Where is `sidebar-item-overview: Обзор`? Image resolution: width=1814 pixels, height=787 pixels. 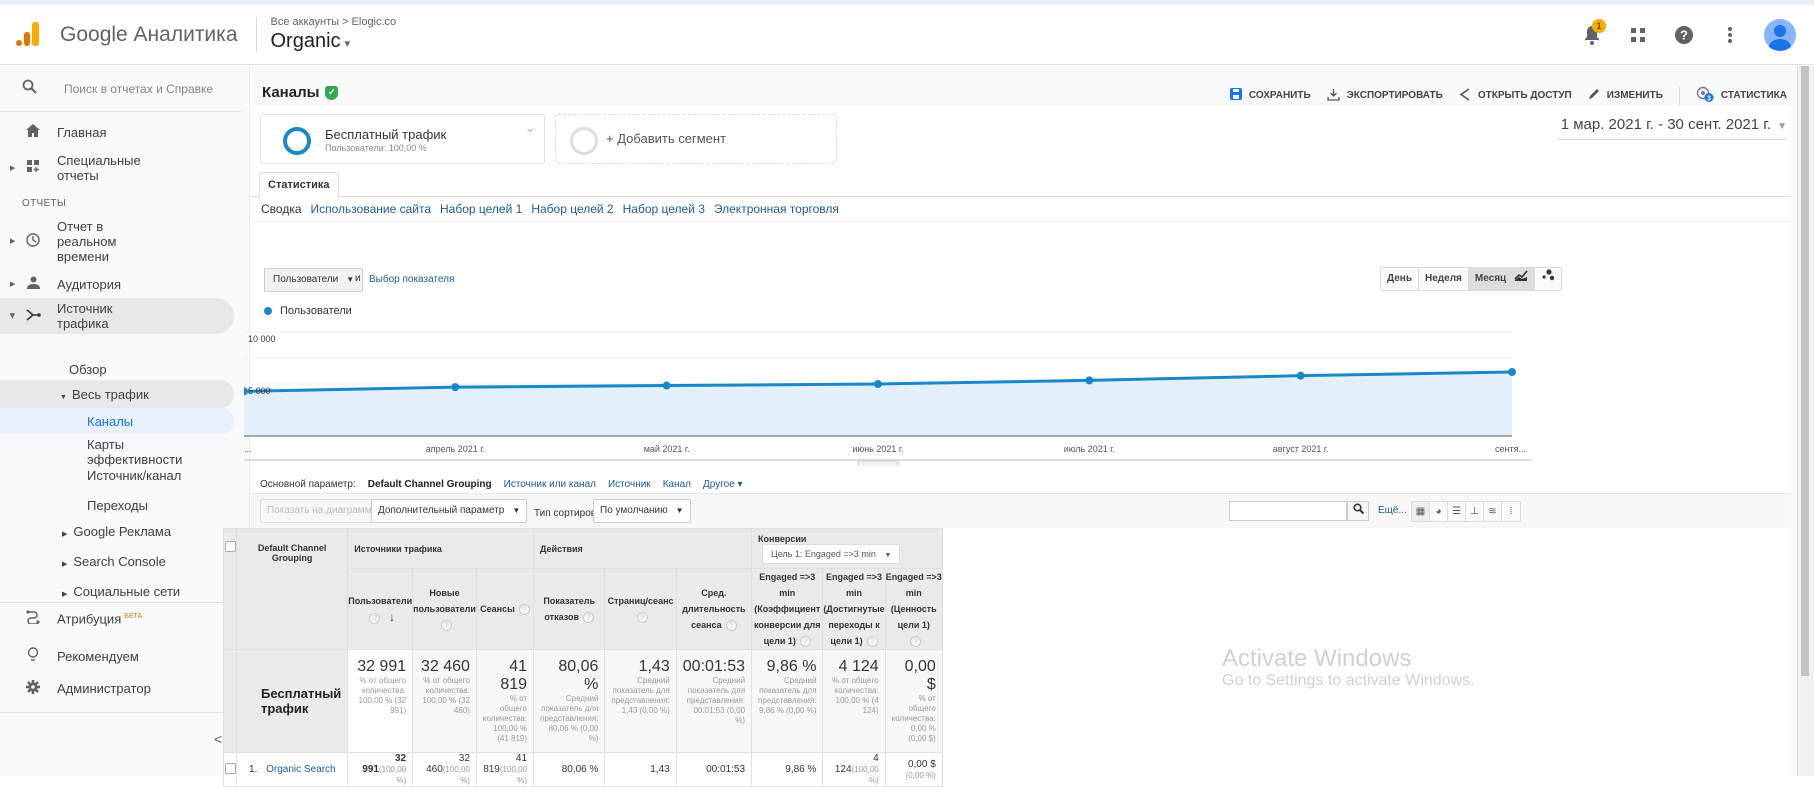
sidebar-item-overview: Обзор is located at coordinates (88, 369).